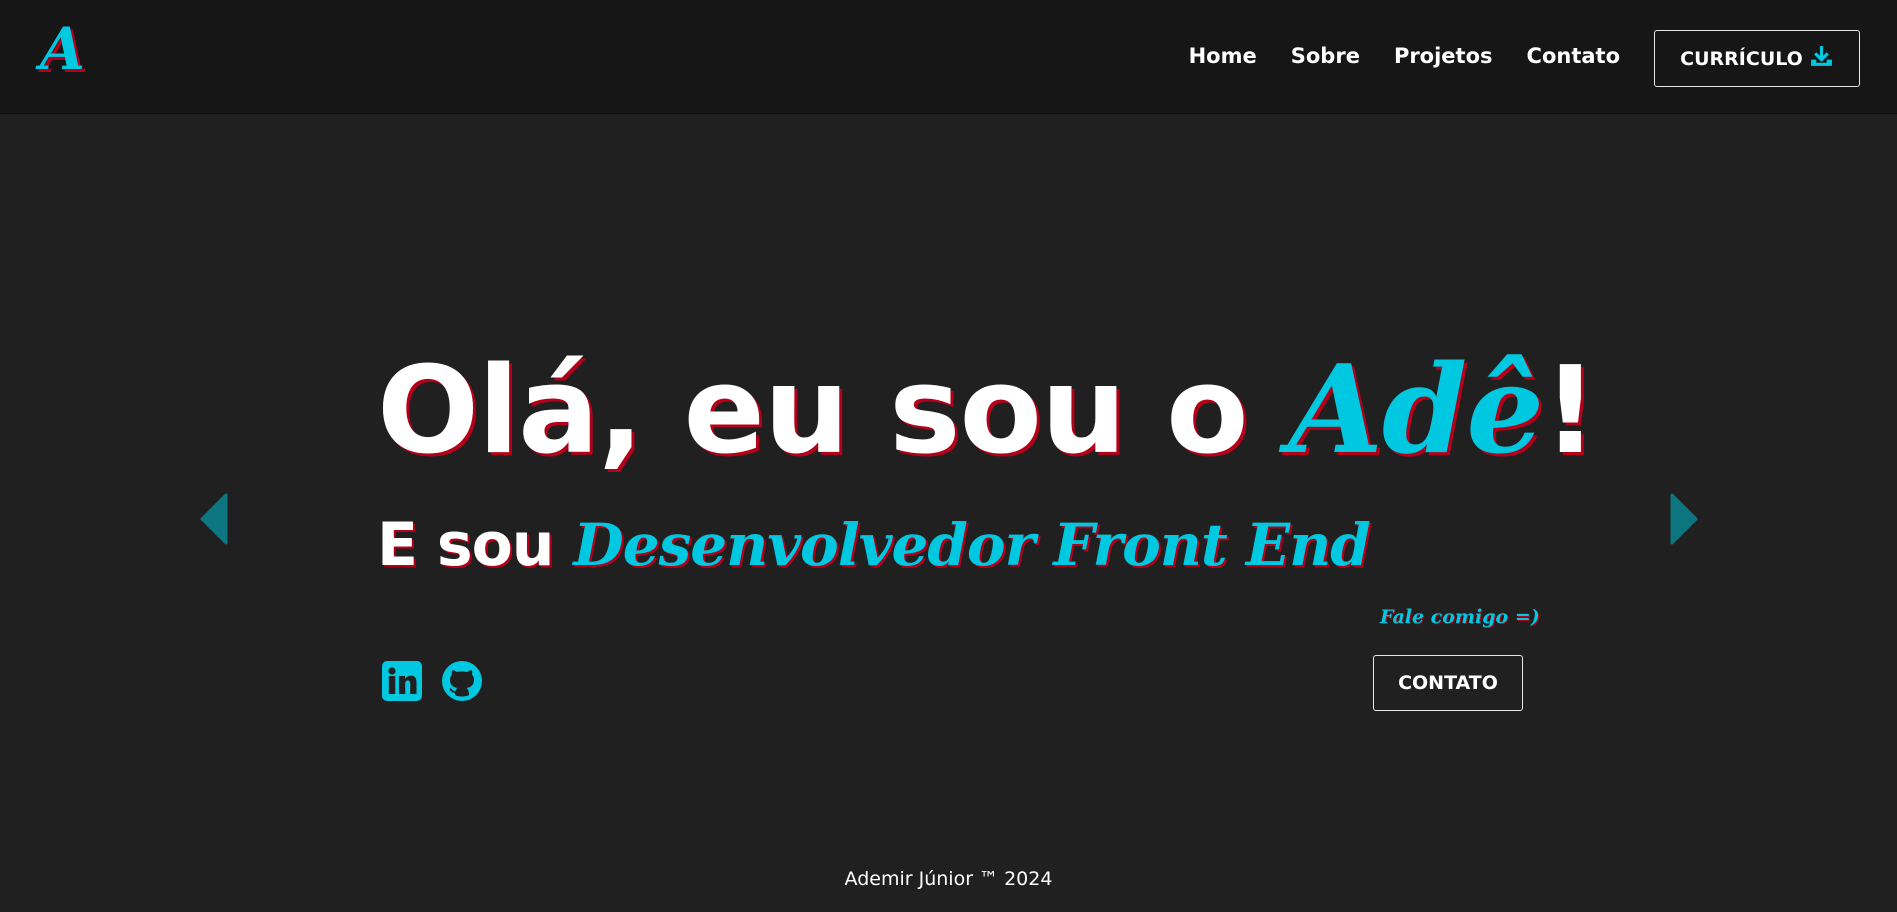 The width and height of the screenshot is (1897, 912). Describe the element at coordinates (1821, 59) in the screenshot. I see `download-icon` at that location.